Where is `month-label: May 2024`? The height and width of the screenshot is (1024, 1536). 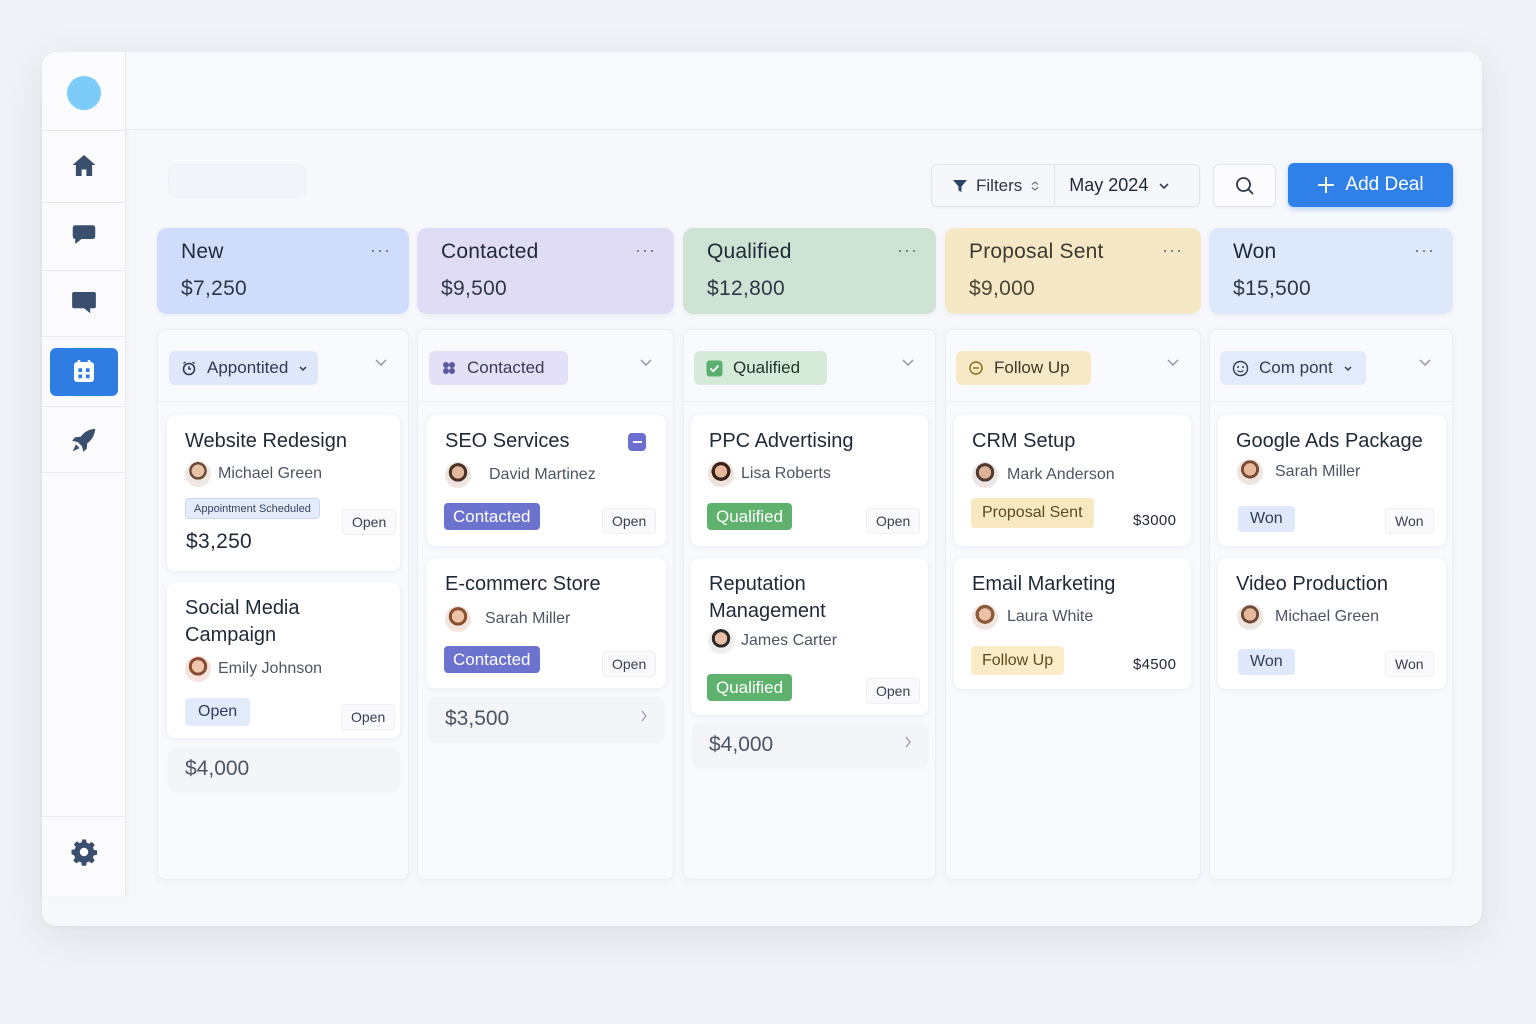 month-label: May 2024 is located at coordinates (1109, 185).